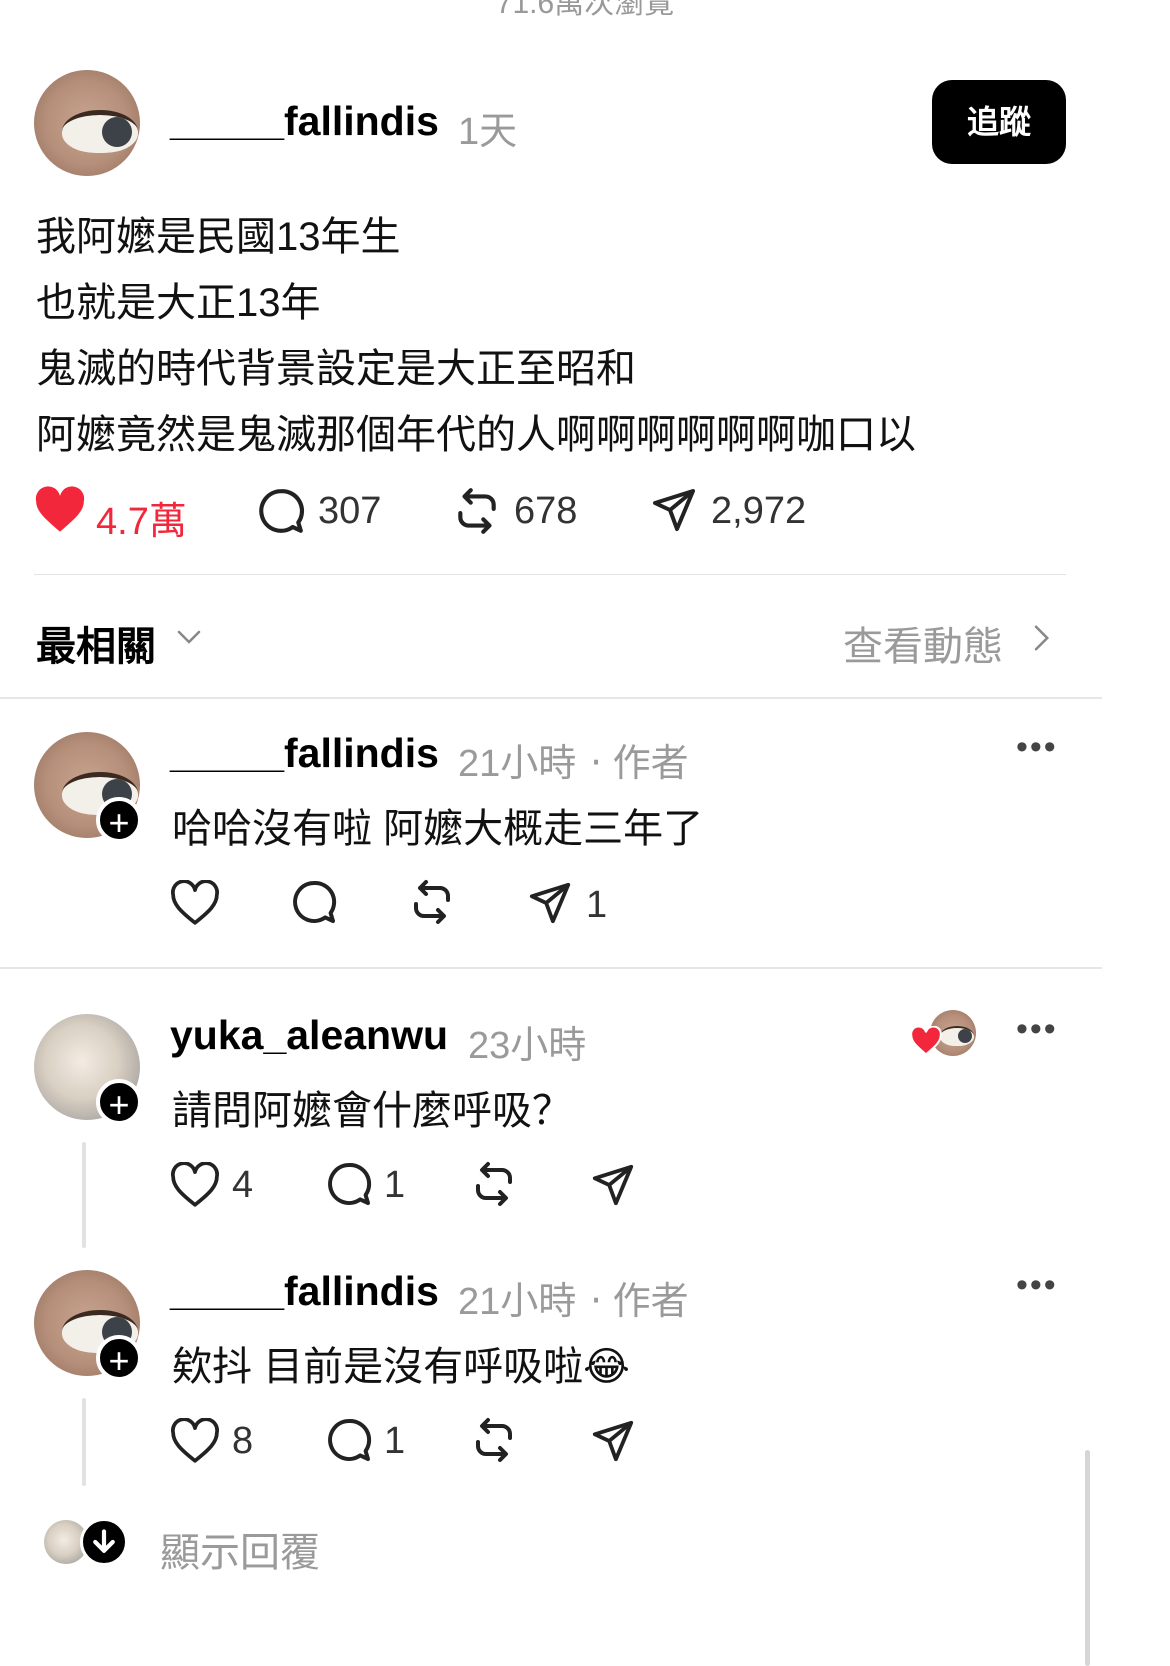 This screenshot has width=1170, height=1666. I want to click on post-username: _____fallindis, so click(304, 121).